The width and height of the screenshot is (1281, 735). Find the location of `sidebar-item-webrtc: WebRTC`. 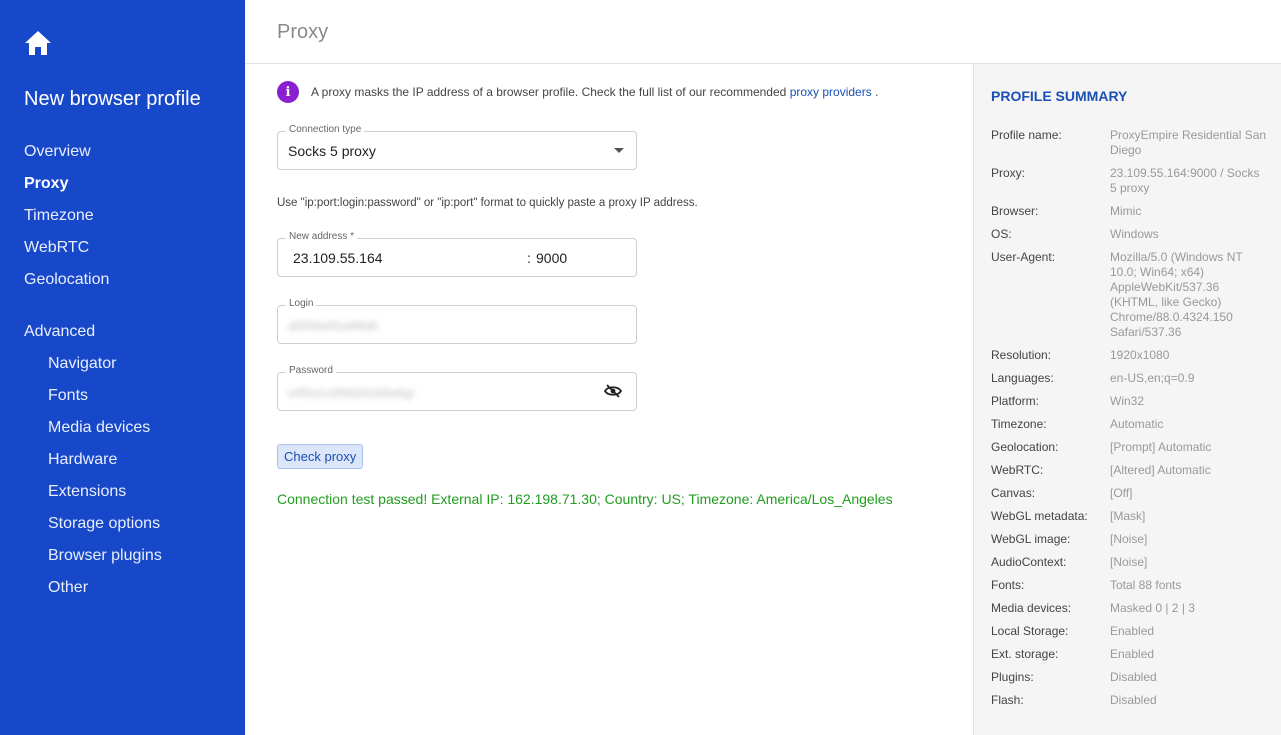

sidebar-item-webrtc: WebRTC is located at coordinates (56, 248).